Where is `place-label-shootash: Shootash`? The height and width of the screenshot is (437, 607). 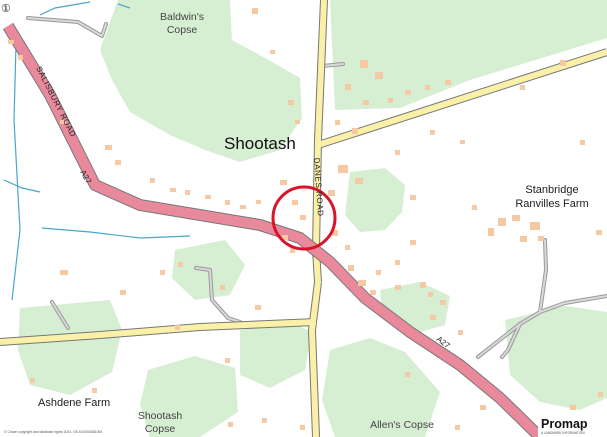
place-label-shootash: Shootash is located at coordinates (260, 143).